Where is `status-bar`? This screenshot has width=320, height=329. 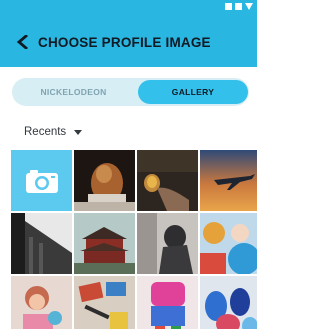 status-bar is located at coordinates (128, 8).